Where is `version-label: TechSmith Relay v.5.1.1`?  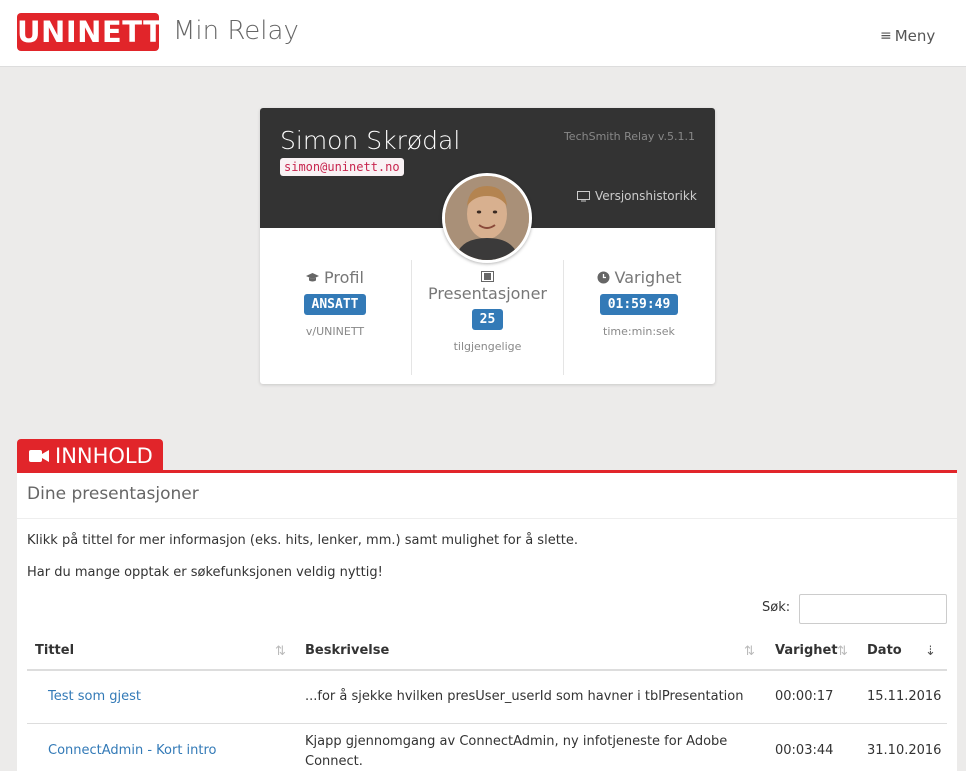
version-label: TechSmith Relay v.5.1.1 is located at coordinates (629, 136).